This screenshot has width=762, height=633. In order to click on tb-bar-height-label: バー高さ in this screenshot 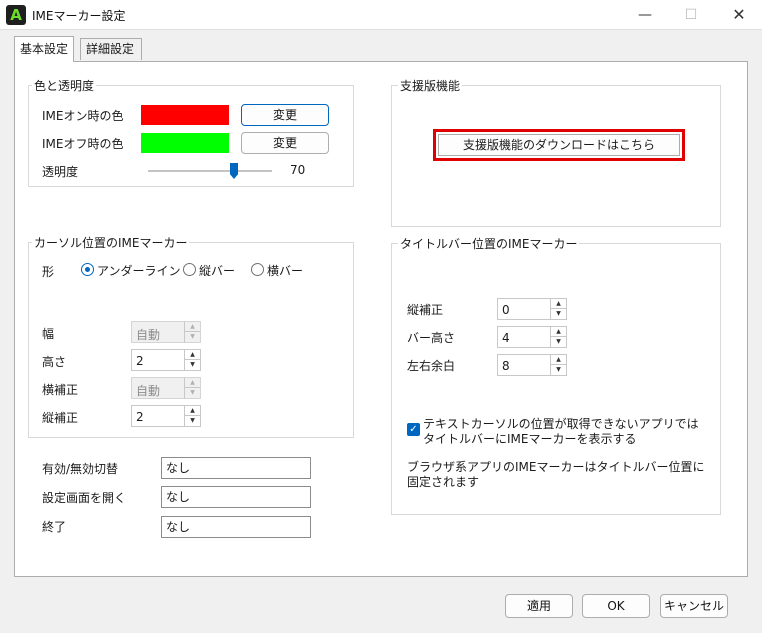, I will do `click(431, 338)`.